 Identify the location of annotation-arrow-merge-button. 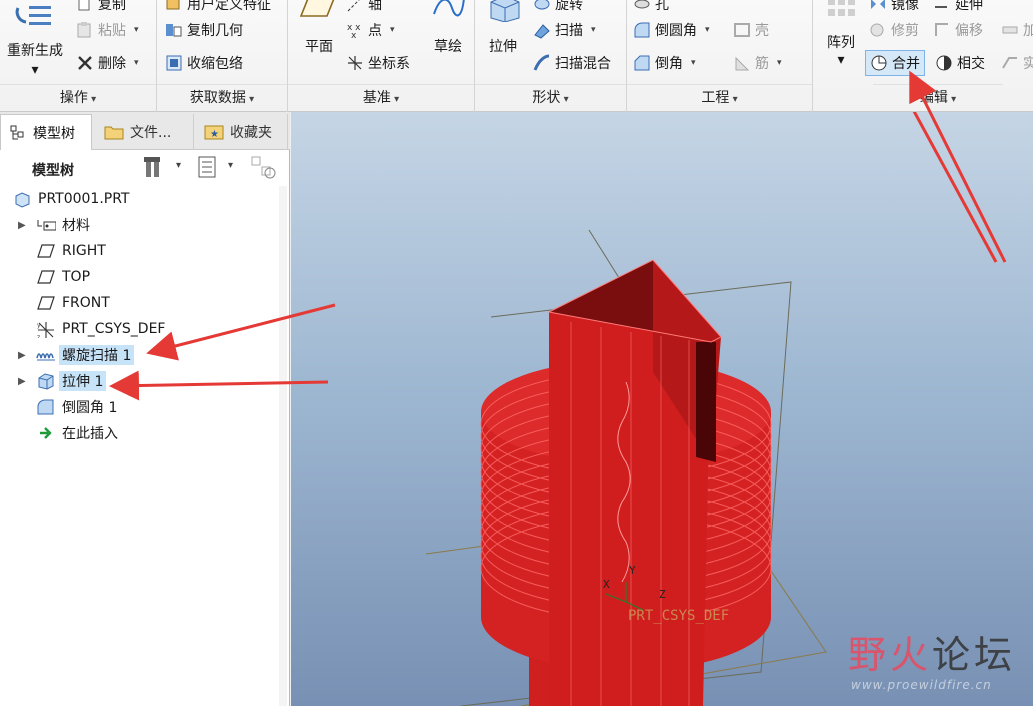
(958, 166).